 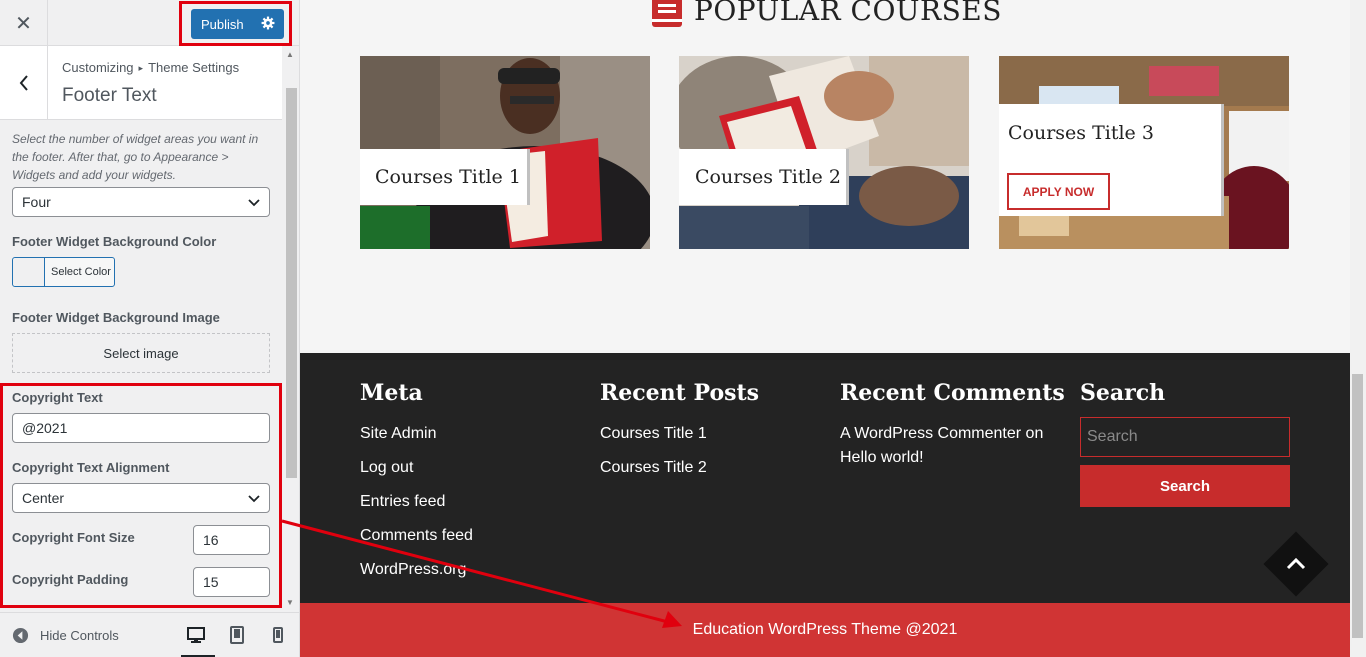 What do you see at coordinates (141, 83) in the screenshot?
I see `section-header: Customizing ▸ Theme Settings Footer Text` at bounding box center [141, 83].